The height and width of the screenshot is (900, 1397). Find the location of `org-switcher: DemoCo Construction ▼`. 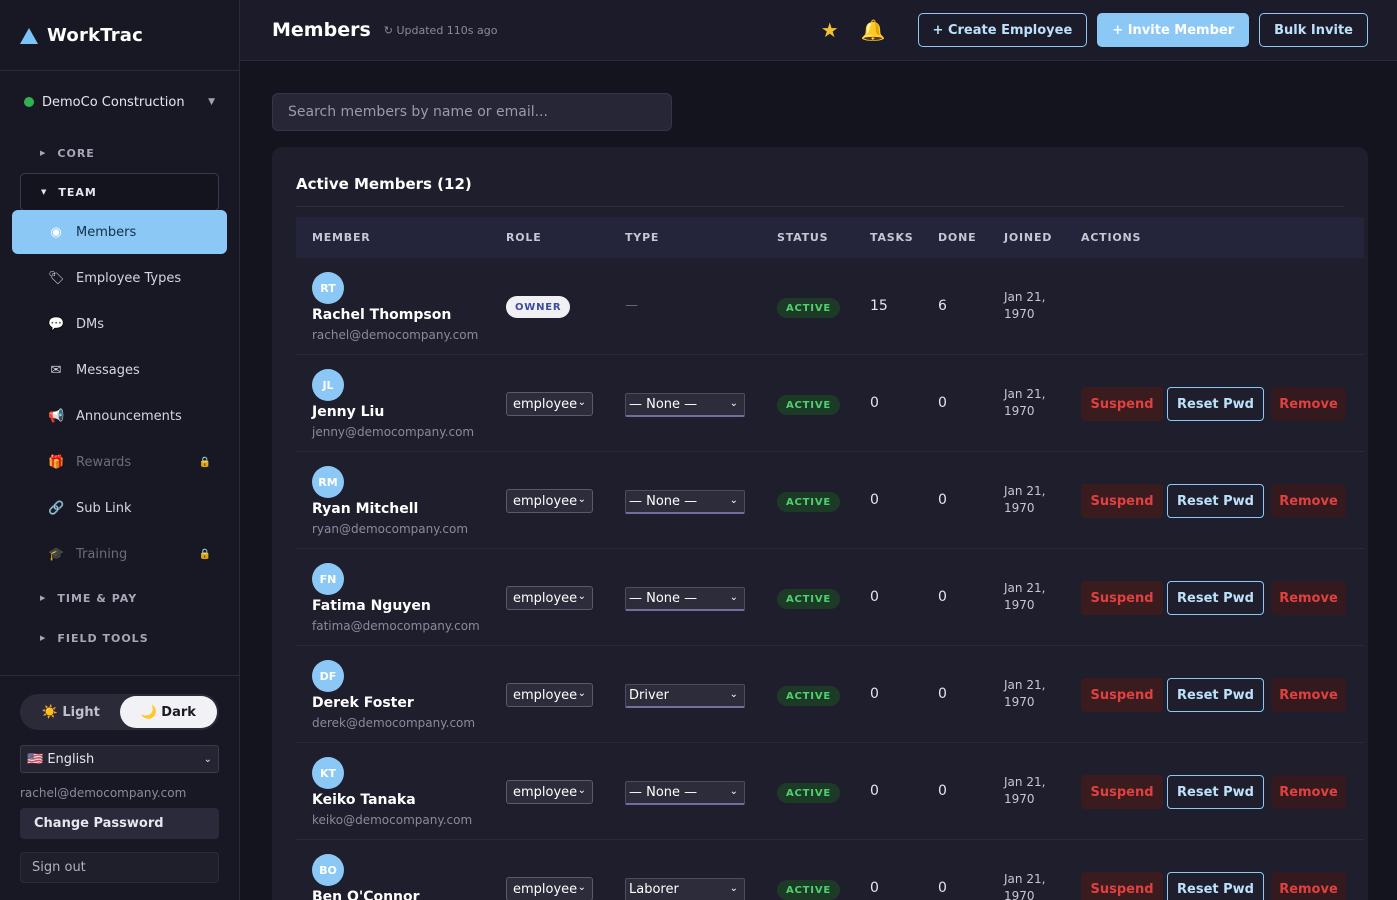

org-switcher: DemoCo Construction ▼ is located at coordinates (119, 102).